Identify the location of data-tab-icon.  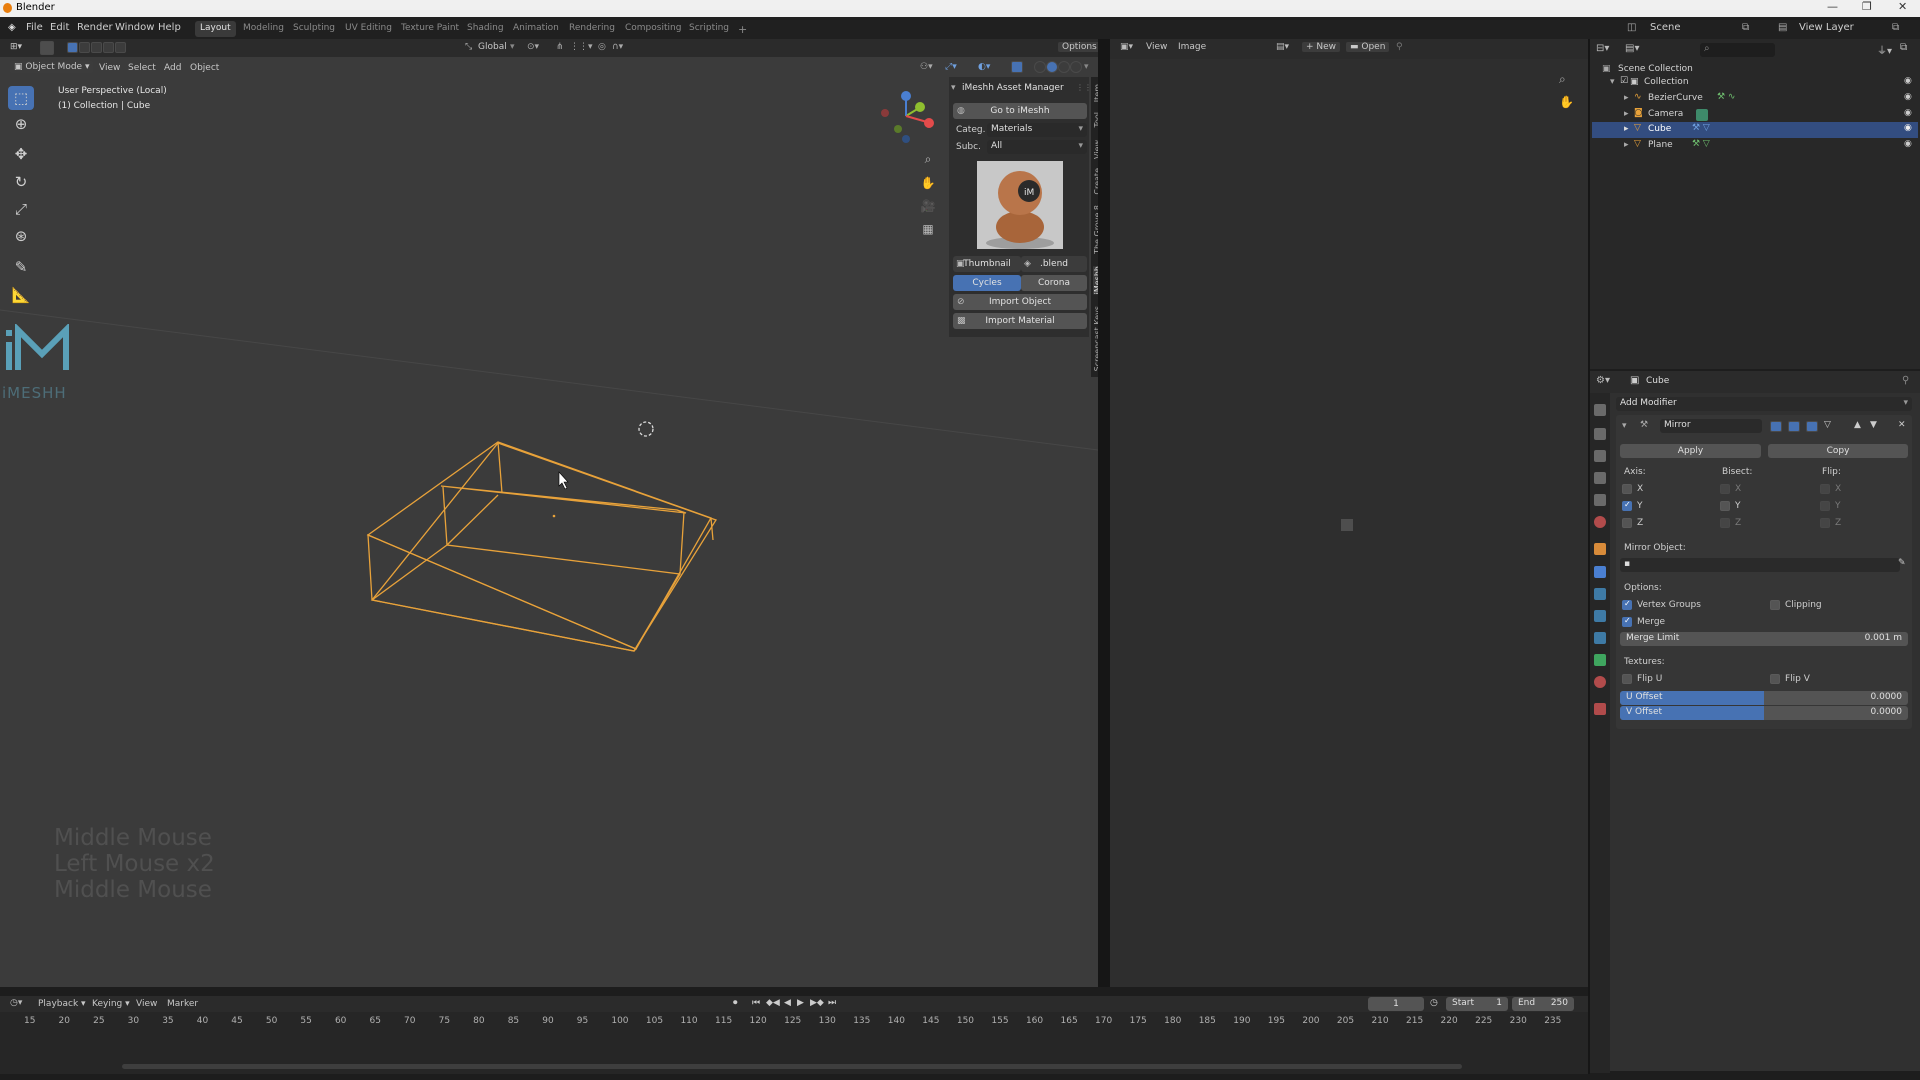
(1600, 660).